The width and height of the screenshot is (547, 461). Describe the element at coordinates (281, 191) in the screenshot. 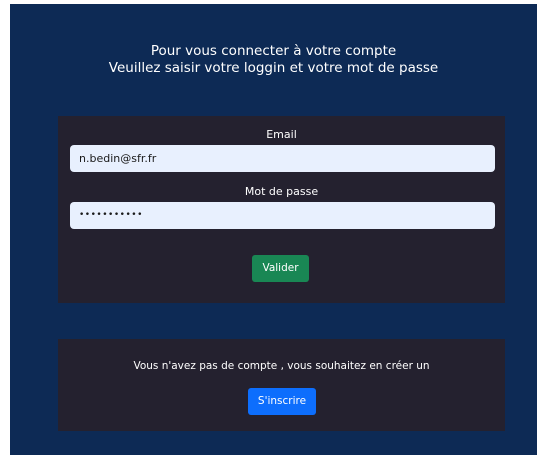

I see `password-label: Mot de passe` at that location.